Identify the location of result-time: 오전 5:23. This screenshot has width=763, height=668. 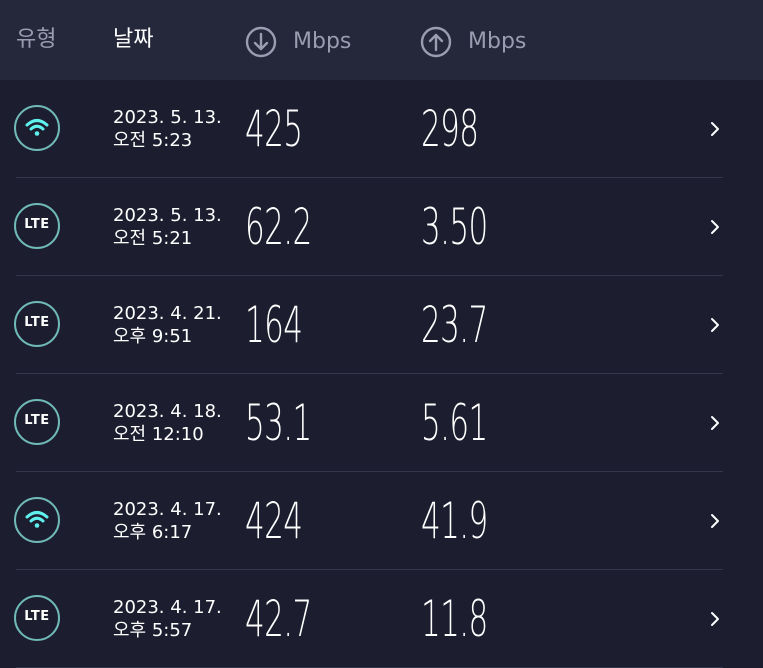
(153, 140).